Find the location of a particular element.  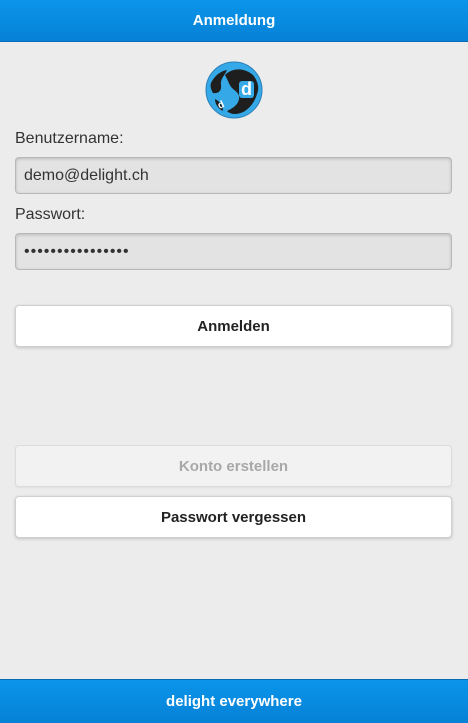

footer-bar: delight everywhere is located at coordinates (234, 701).